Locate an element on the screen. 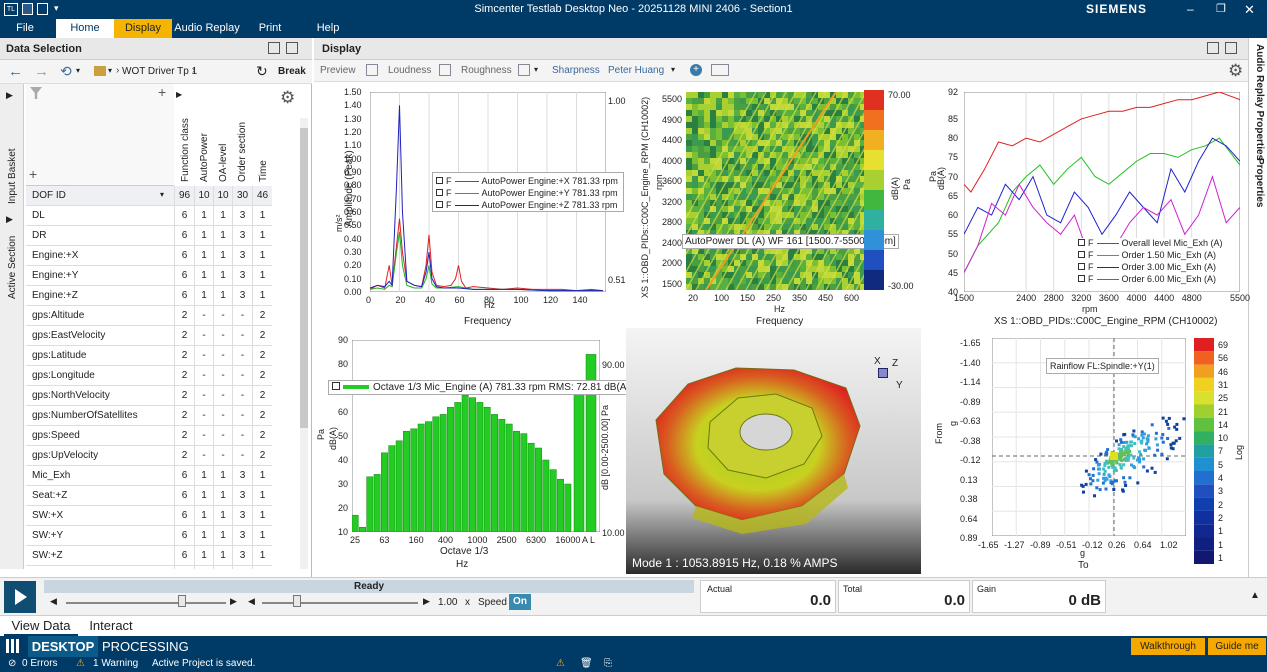 The width and height of the screenshot is (1267, 672). dof-name: XS 1::OBD_PIDs::C00C_Engine is located at coordinates (100, 567).